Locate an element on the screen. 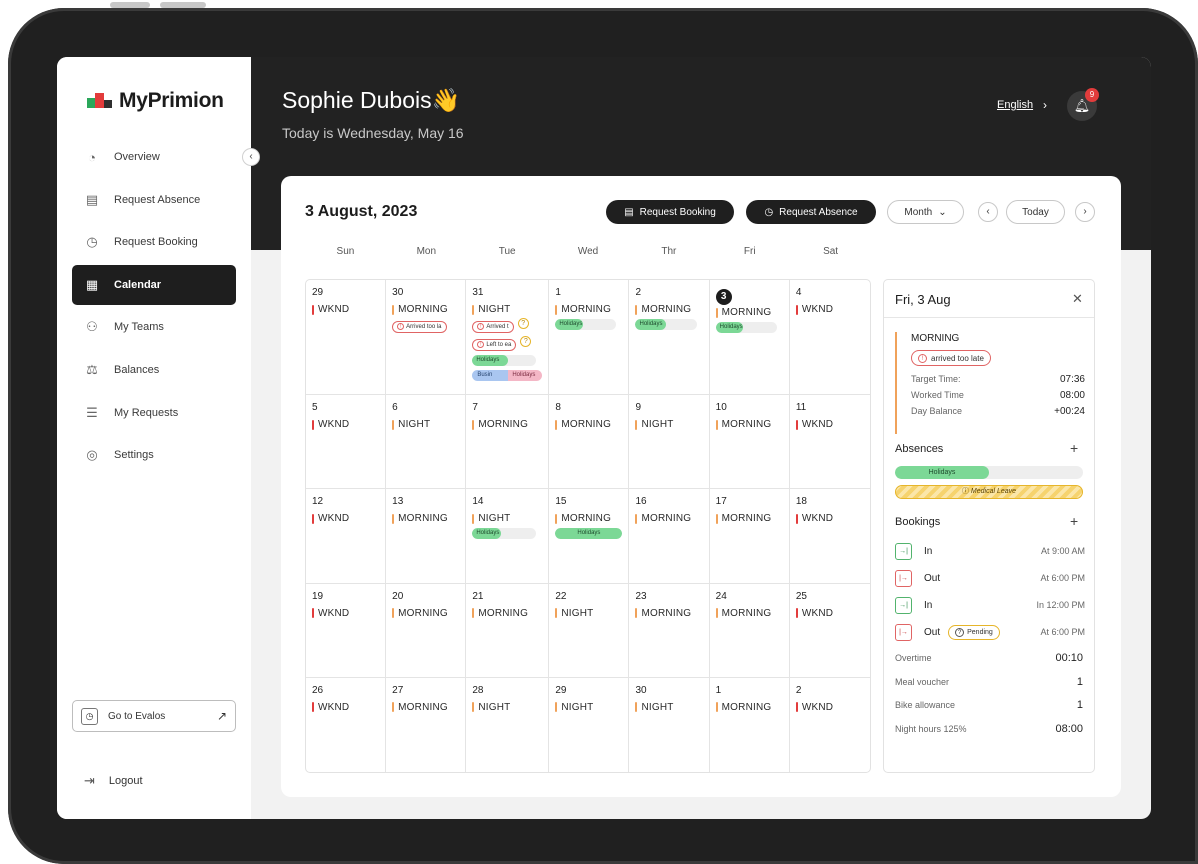 The width and height of the screenshot is (1198, 864). calendar-day-cell: 24 MORNING is located at coordinates (749, 630).